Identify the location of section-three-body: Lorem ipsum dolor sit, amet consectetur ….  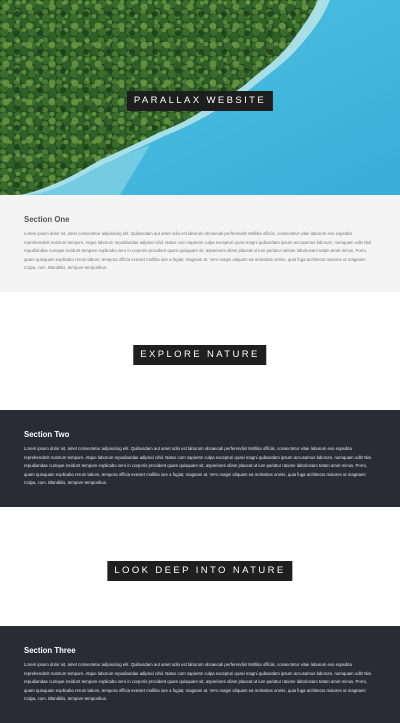
(198, 682).